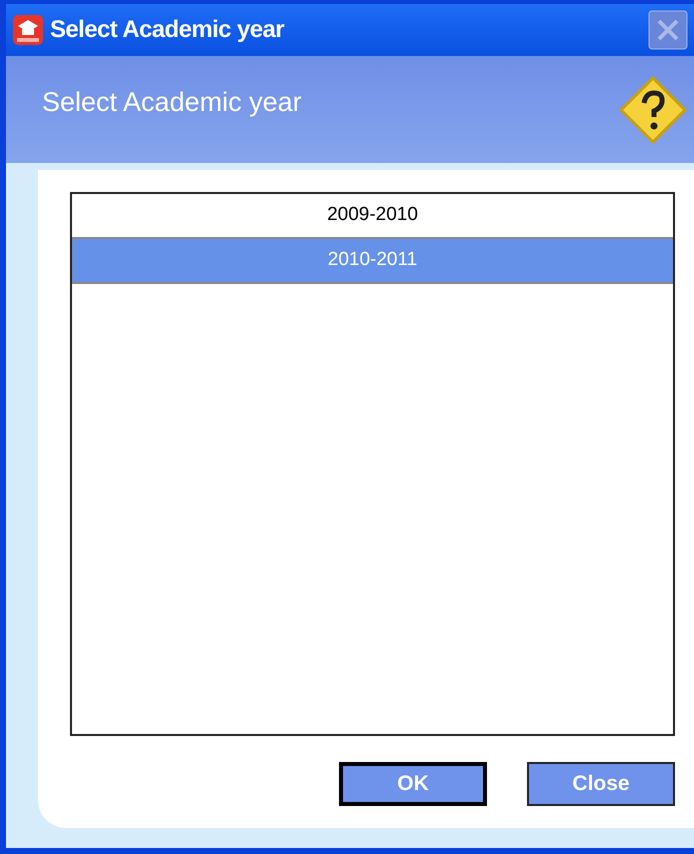 The width and height of the screenshot is (694, 854). What do you see at coordinates (653, 109) in the screenshot?
I see `help-icon` at bounding box center [653, 109].